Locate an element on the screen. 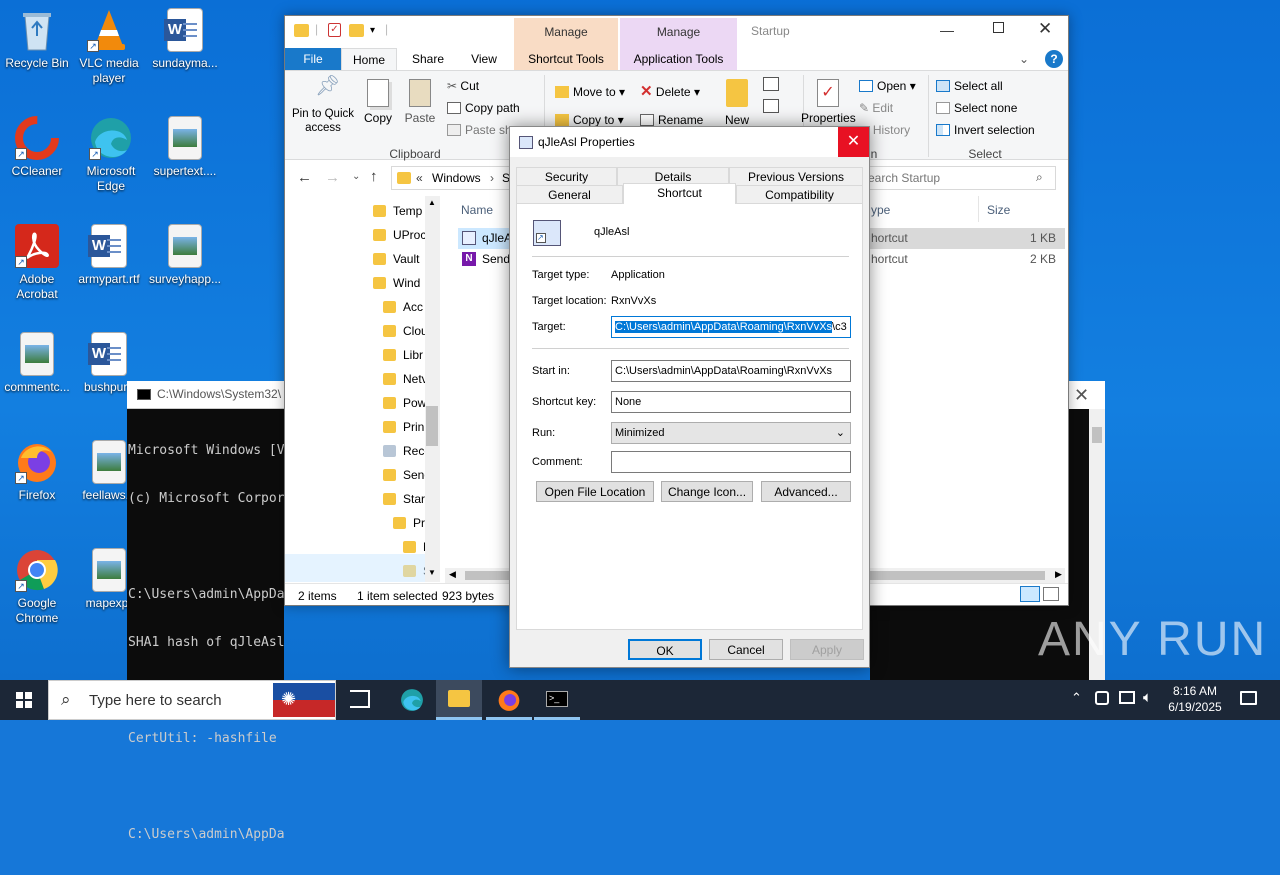  details-view-icon is located at coordinates (1030, 594).